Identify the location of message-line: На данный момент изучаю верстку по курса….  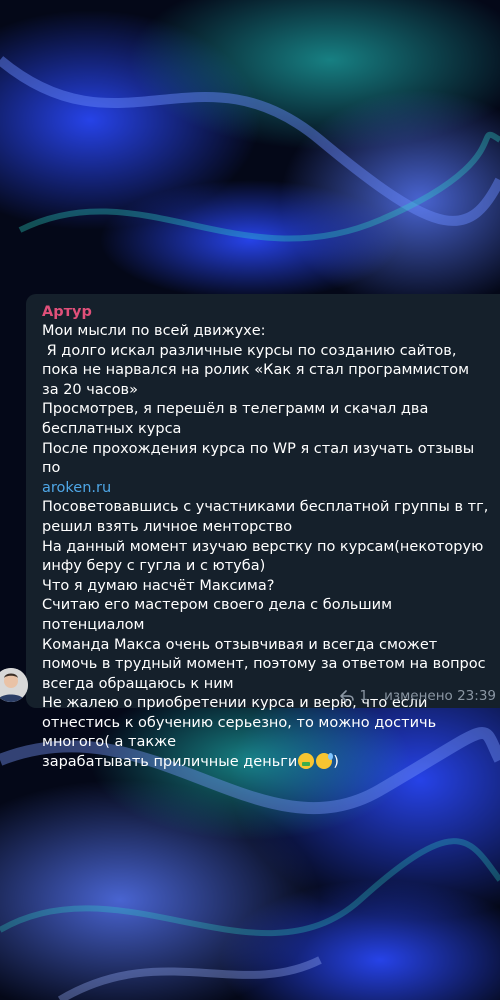
(265, 556).